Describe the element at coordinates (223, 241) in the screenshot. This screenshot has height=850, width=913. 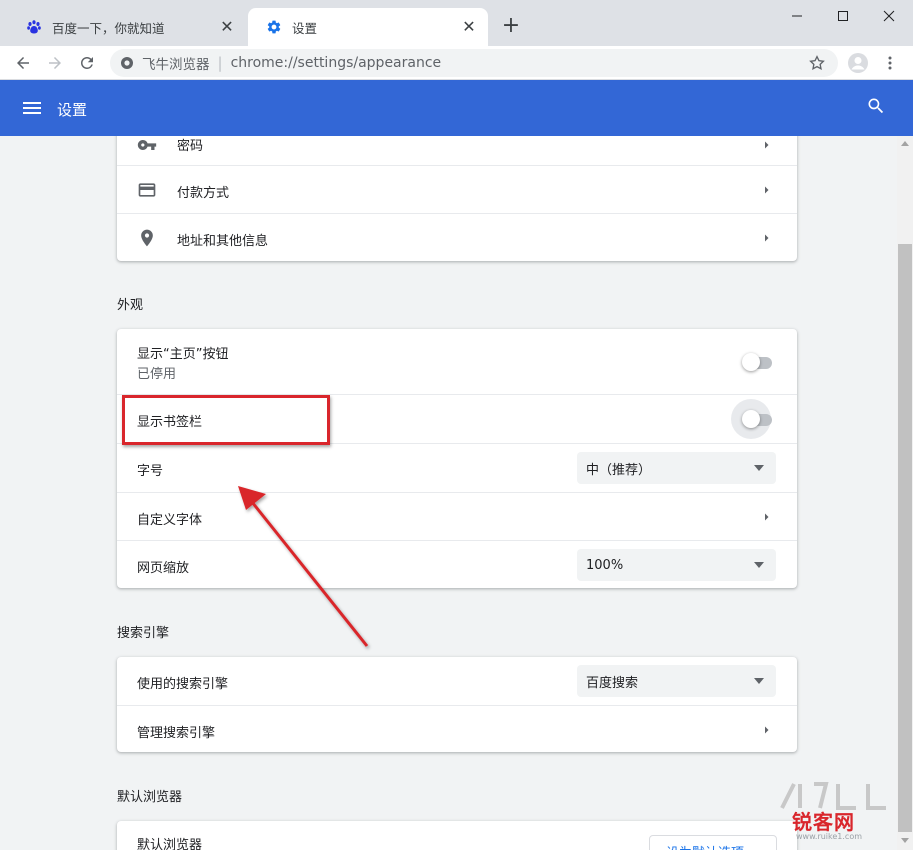
I see `addresses-label: 地址和其他信息` at that location.